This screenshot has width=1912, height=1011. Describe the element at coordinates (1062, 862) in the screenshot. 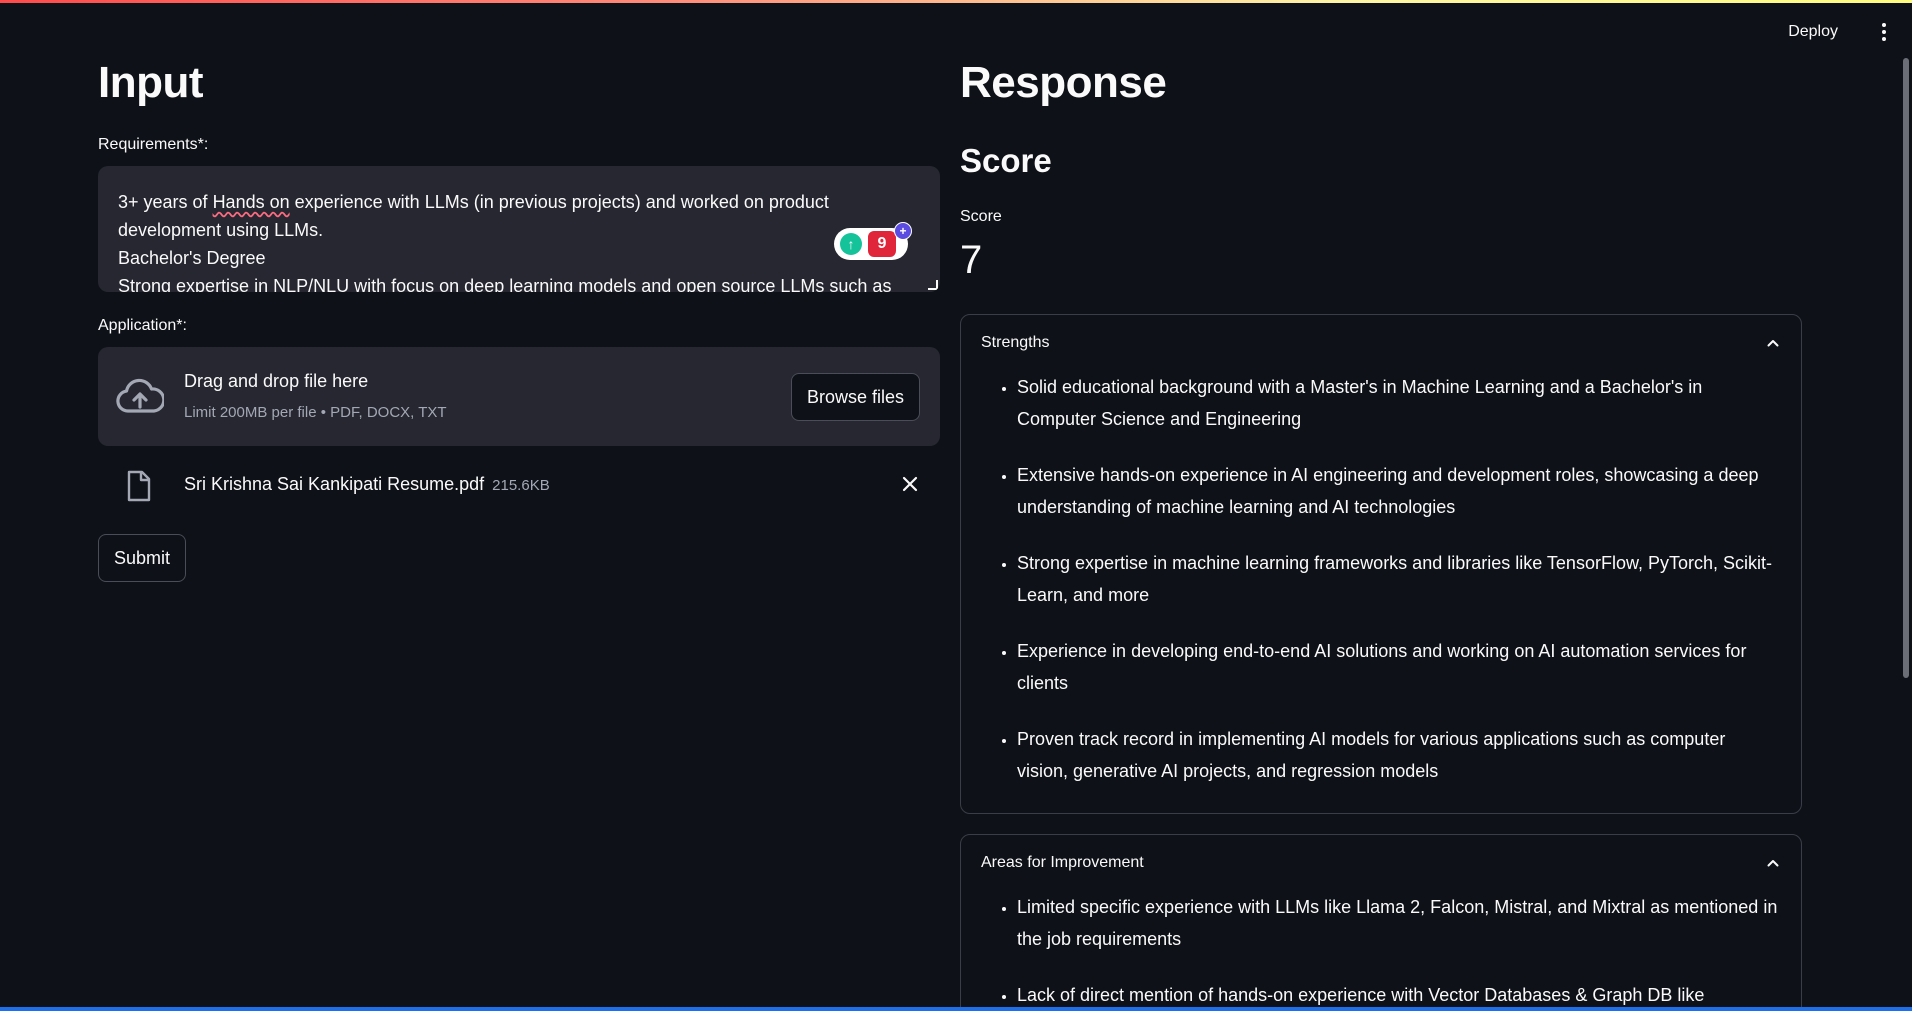

I see `improvement-title: Areas for Improvement` at that location.